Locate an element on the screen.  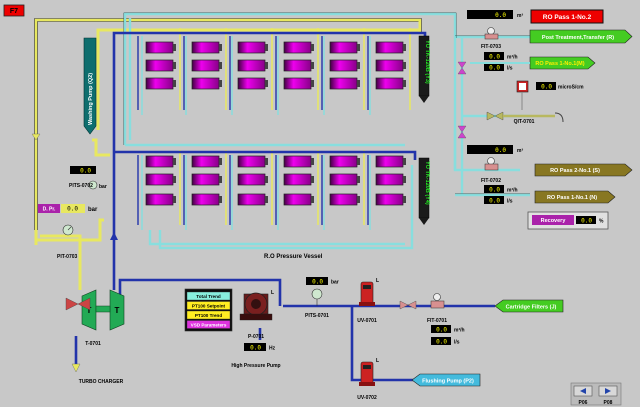
washing-pump: Washing Pump (Q2) is located at coordinates (90, 86).